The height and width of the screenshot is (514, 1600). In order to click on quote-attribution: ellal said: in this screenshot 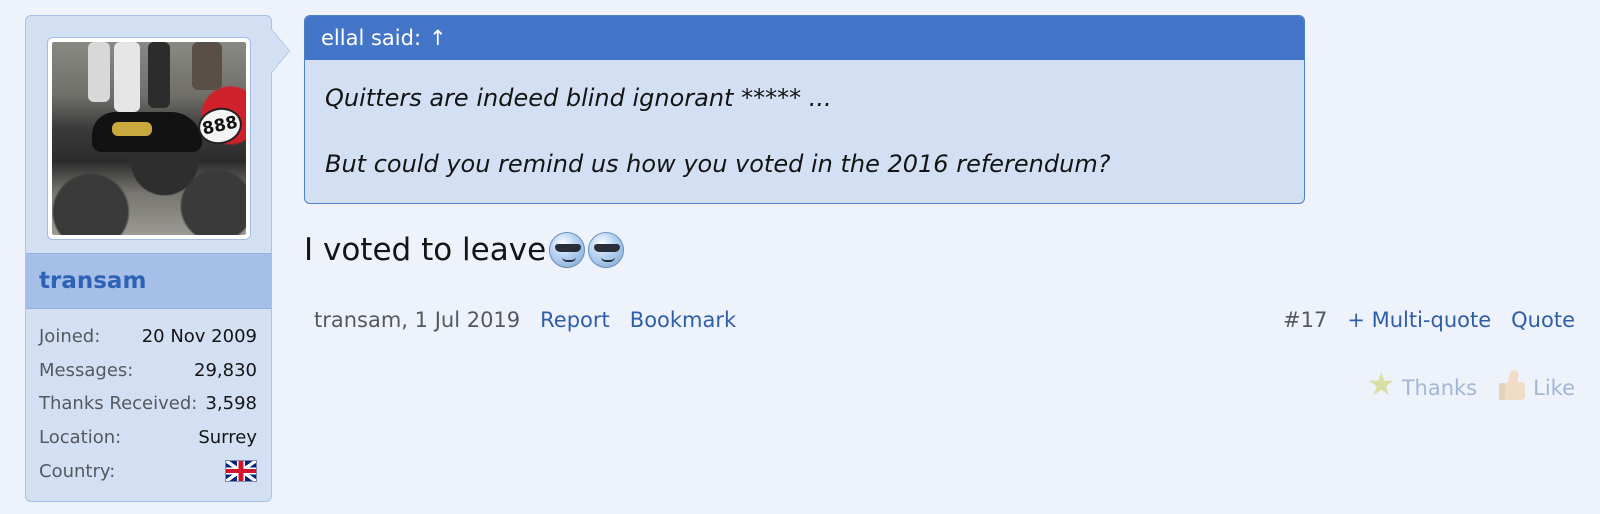, I will do `click(371, 38)`.